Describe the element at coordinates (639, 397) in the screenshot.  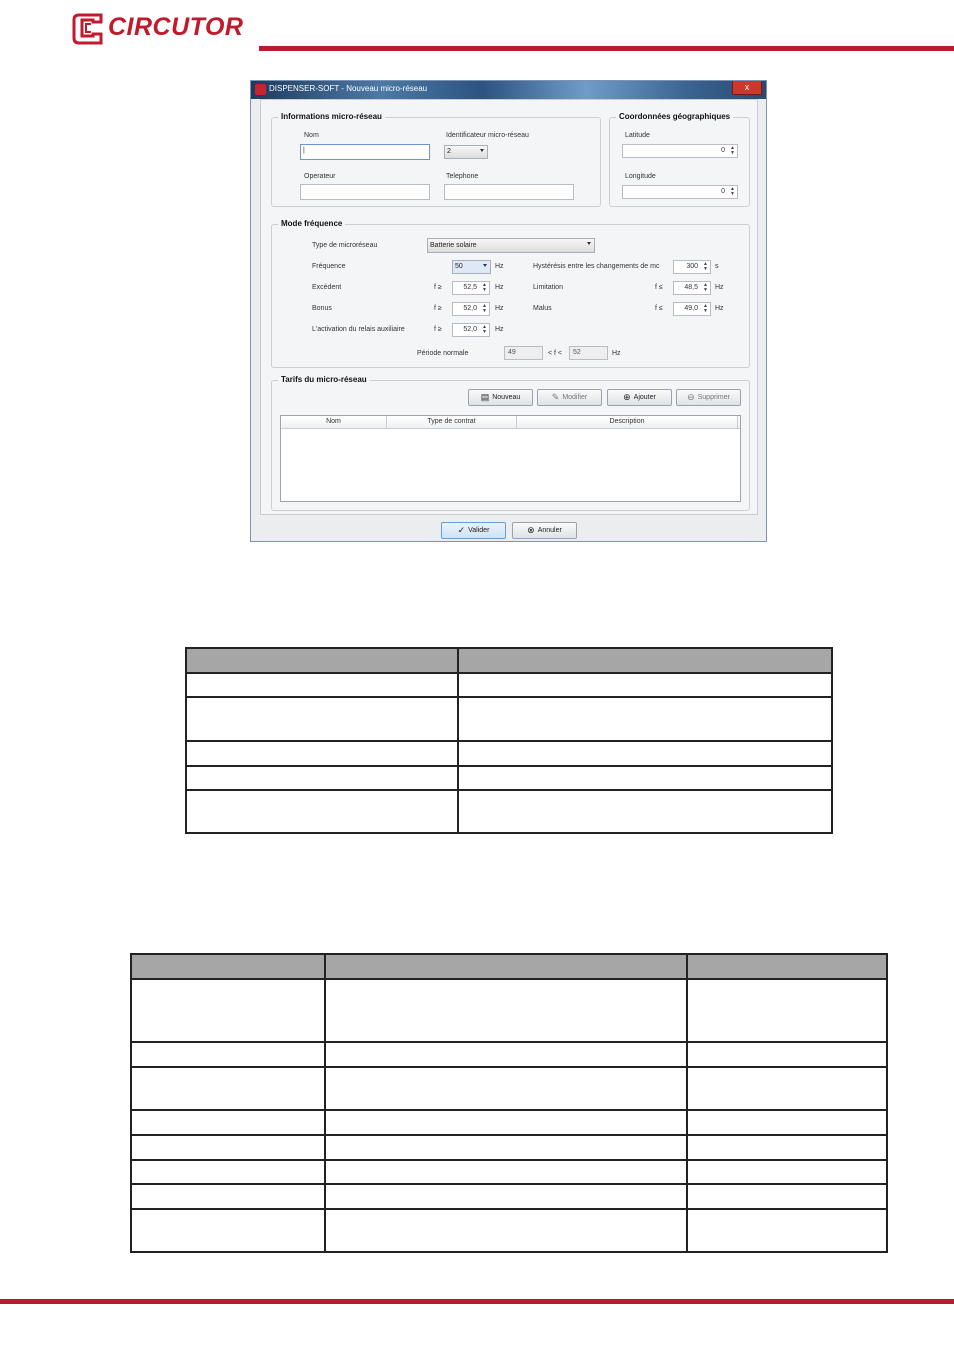
I see `ajouter-button: ⊕ Ajouter` at that location.